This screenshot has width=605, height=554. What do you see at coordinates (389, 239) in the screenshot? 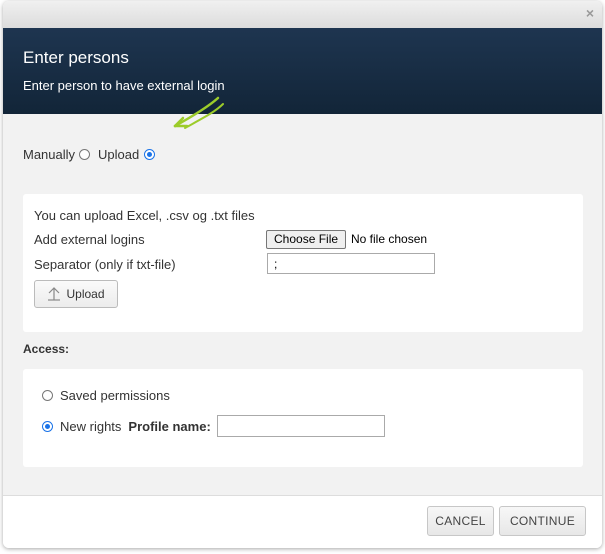
I see `file-status-text: No file chosen` at bounding box center [389, 239].